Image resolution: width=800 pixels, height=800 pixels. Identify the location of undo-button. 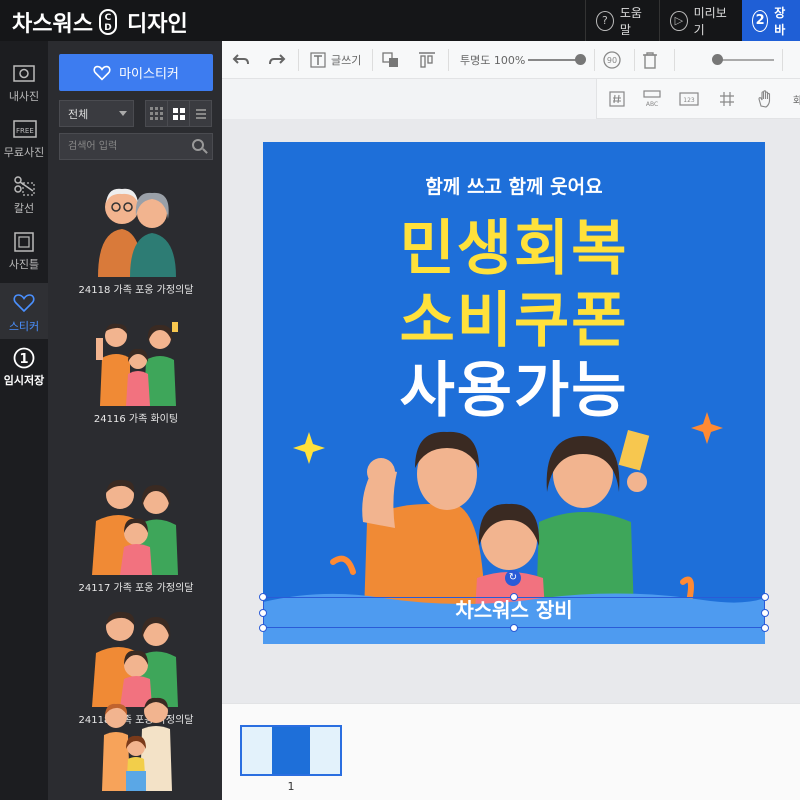
(241, 60).